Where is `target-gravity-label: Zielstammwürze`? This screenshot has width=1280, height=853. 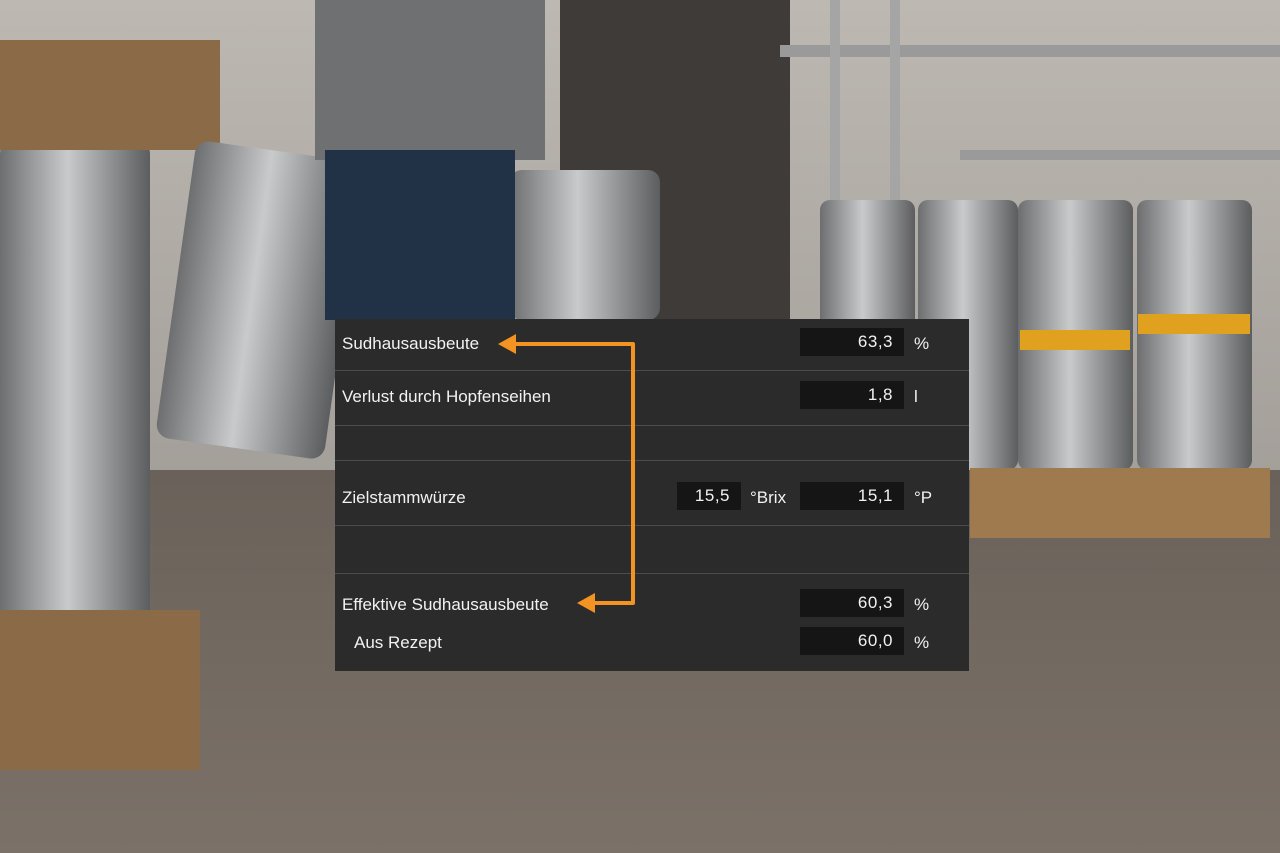 target-gravity-label: Zielstammwürze is located at coordinates (404, 497).